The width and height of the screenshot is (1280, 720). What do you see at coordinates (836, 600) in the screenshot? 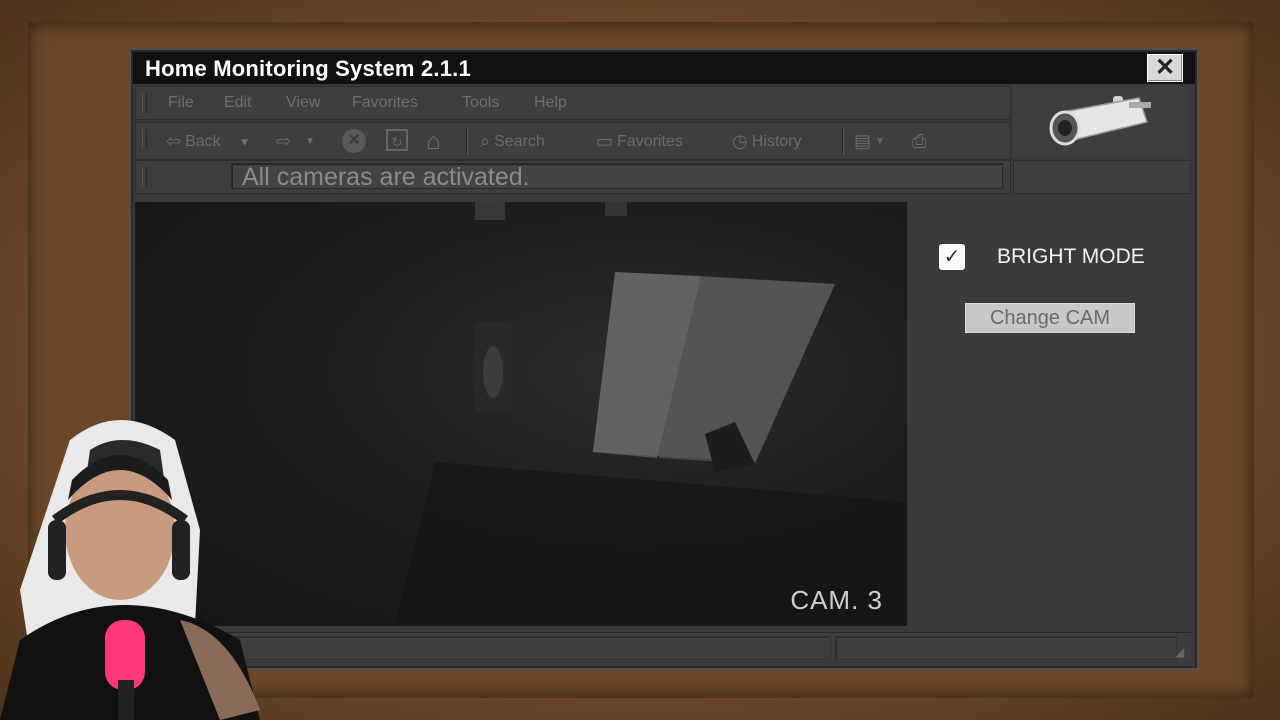
I see `camera-label: CAM. 3` at bounding box center [836, 600].